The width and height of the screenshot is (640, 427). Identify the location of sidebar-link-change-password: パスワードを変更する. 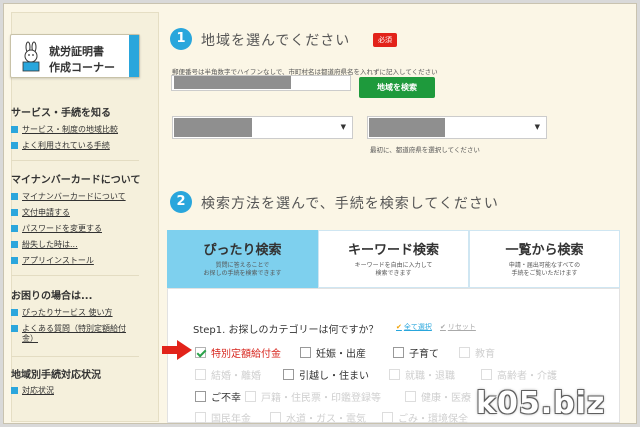
(56, 229).